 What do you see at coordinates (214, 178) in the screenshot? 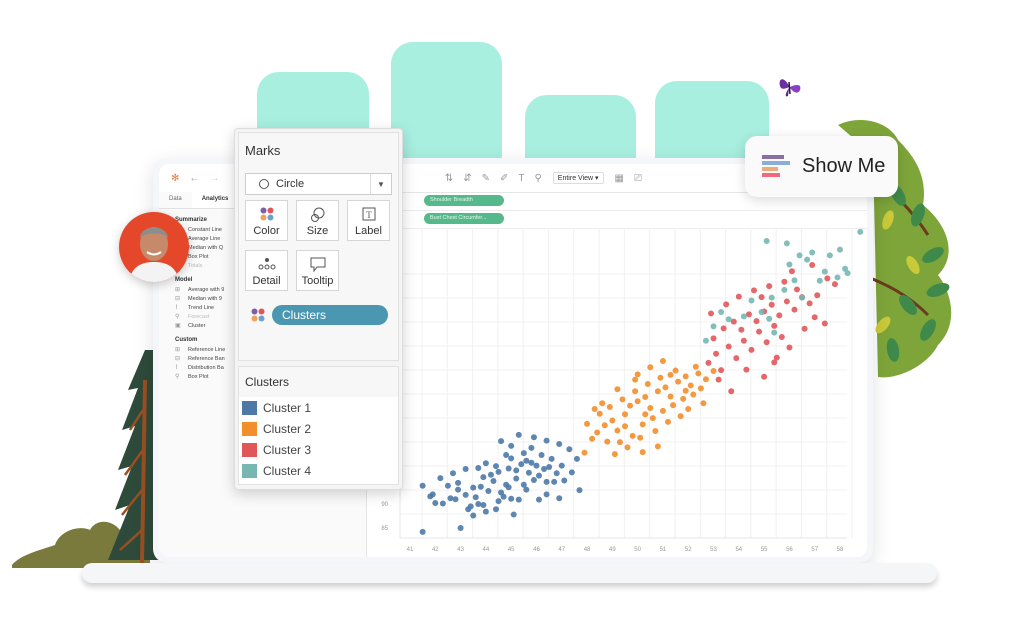
I see `forward-icon: →` at bounding box center [214, 178].